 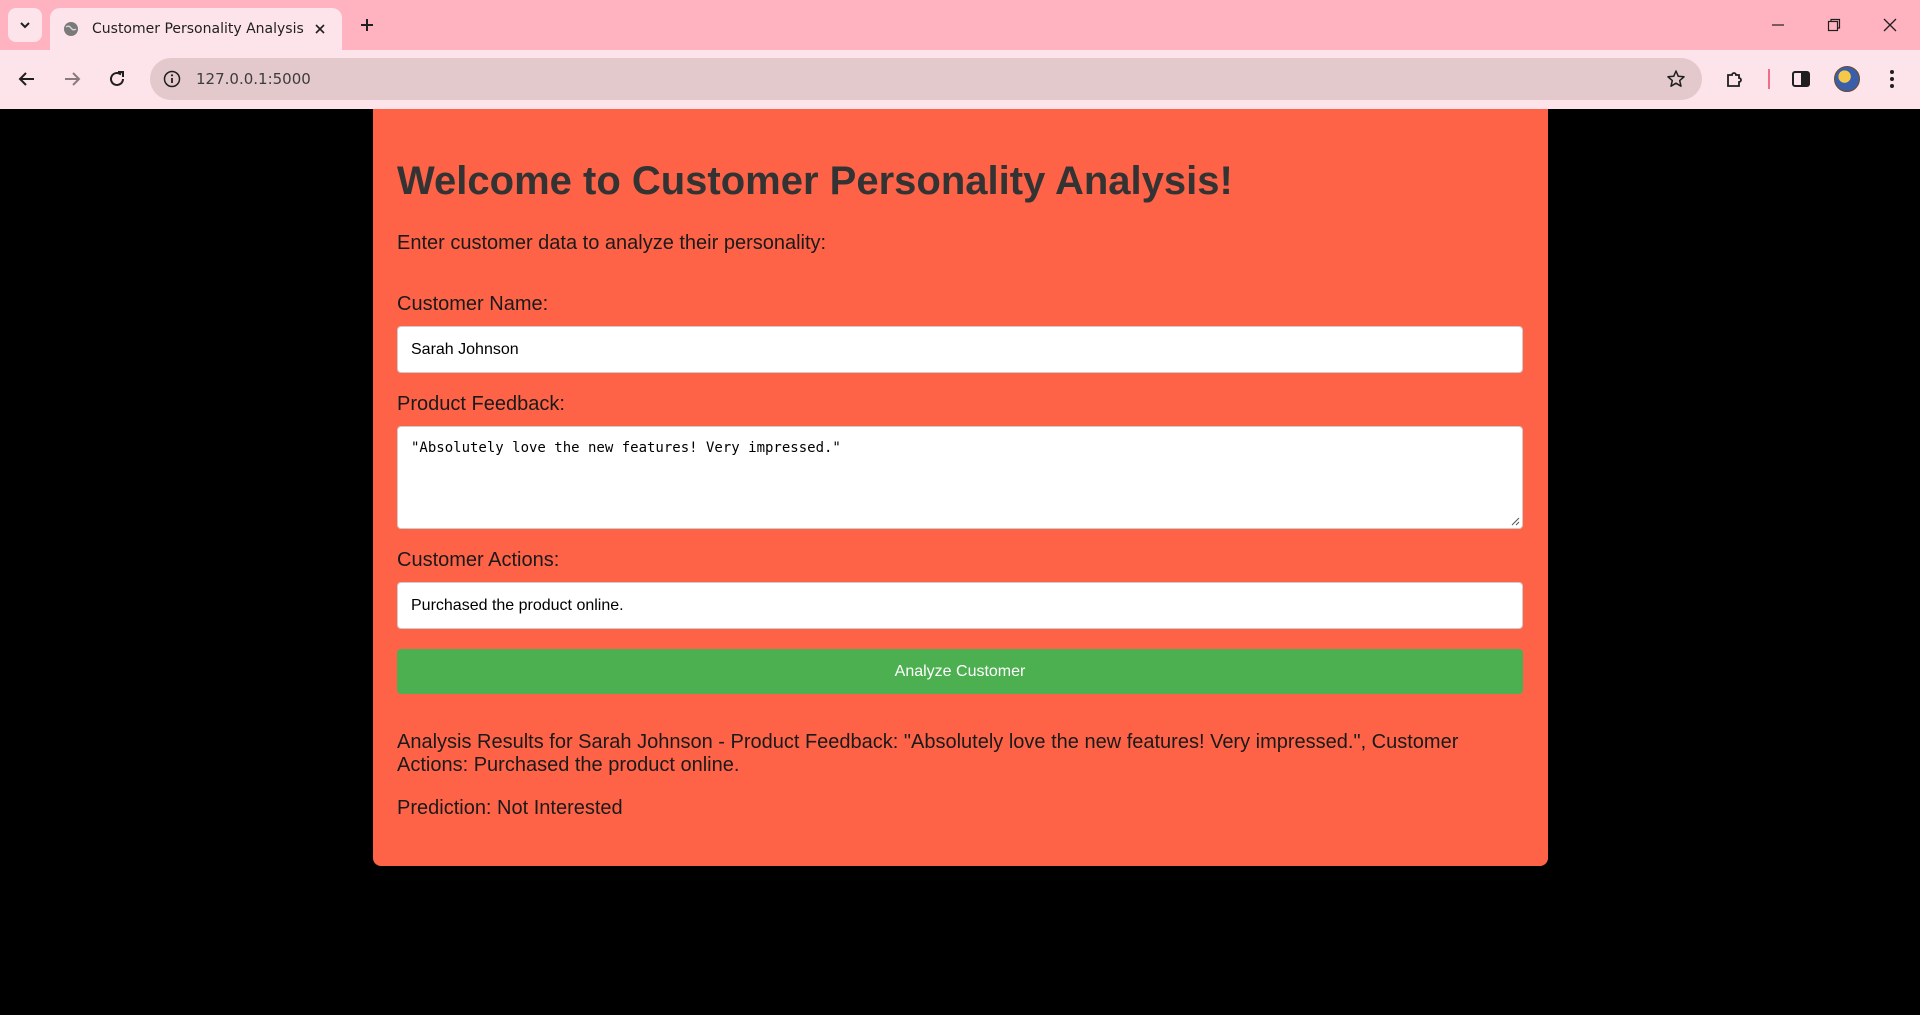 What do you see at coordinates (481, 404) in the screenshot?
I see `product-feedback-label: Product Feedback:` at bounding box center [481, 404].